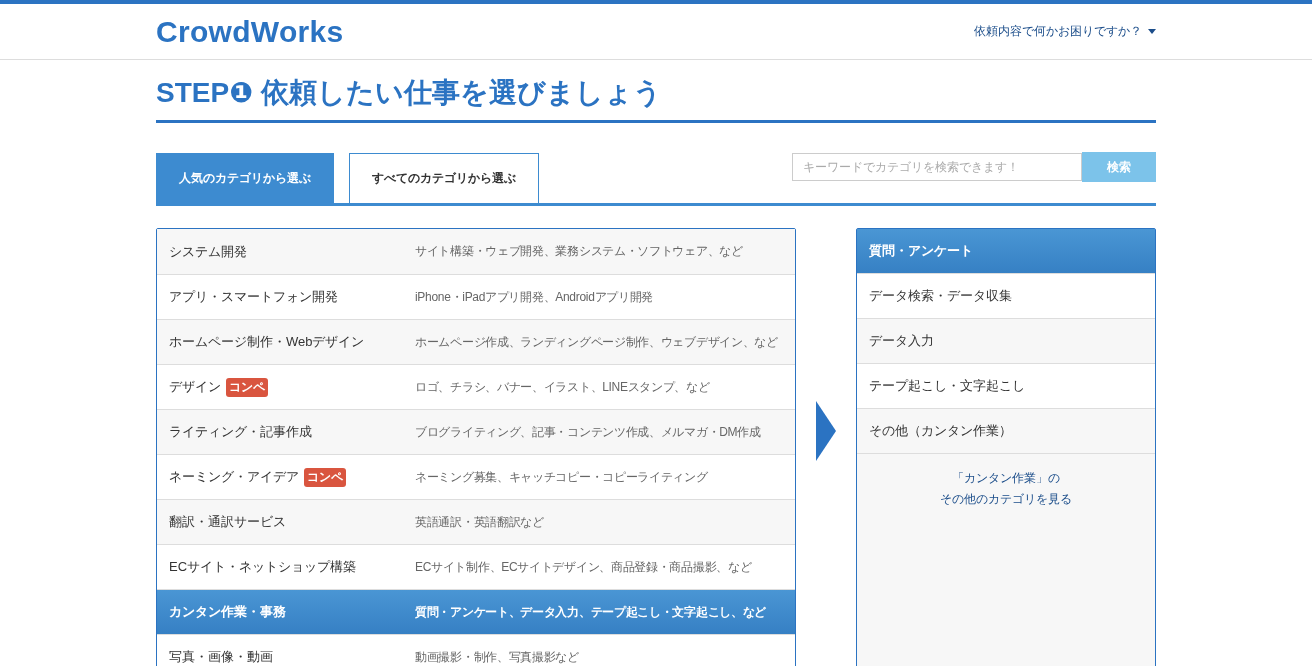 This screenshot has height=666, width=1312. Describe the element at coordinates (234, 477) in the screenshot. I see `category-name: ネーミング・アイデア` at that location.